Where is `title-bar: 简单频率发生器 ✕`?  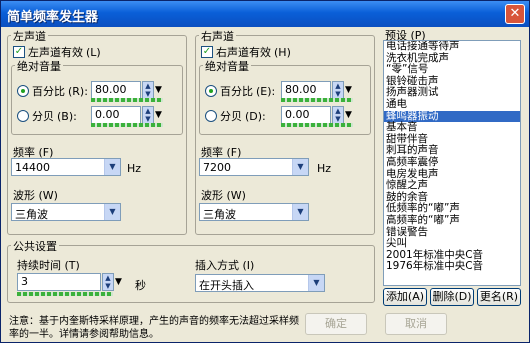 title-bar: 简单频率发生器 ✕ is located at coordinates (265, 14).